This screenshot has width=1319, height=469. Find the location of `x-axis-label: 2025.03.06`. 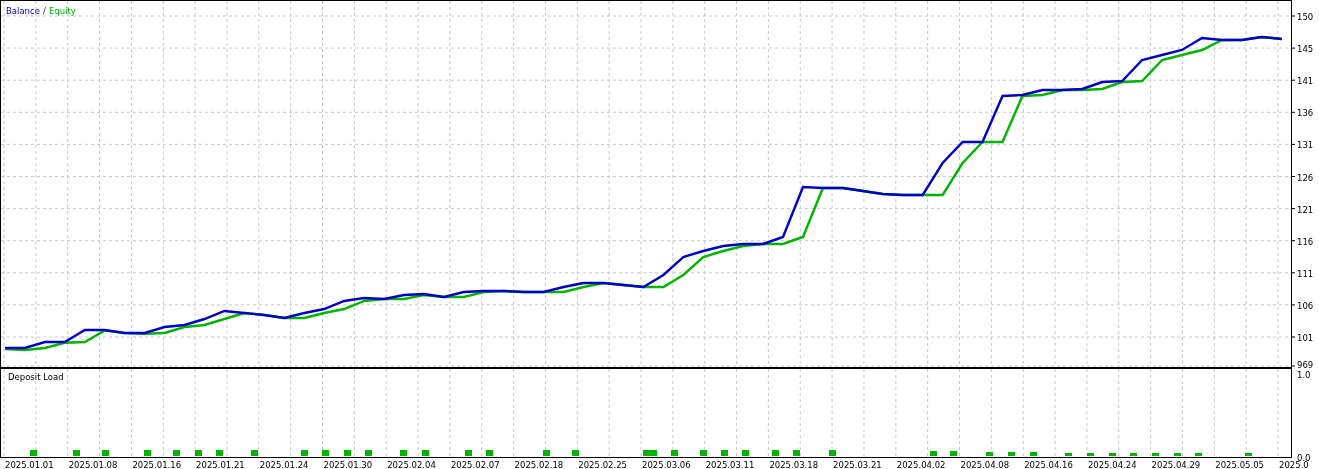

x-axis-label: 2025.03.06 is located at coordinates (666, 464).